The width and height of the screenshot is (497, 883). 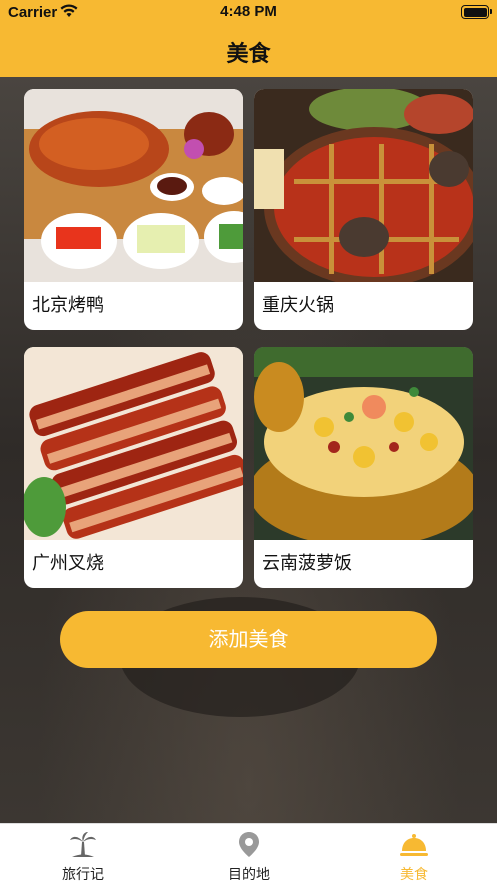 I want to click on tab-bar: 旅行记 目的地 美食, so click(x=248, y=853).